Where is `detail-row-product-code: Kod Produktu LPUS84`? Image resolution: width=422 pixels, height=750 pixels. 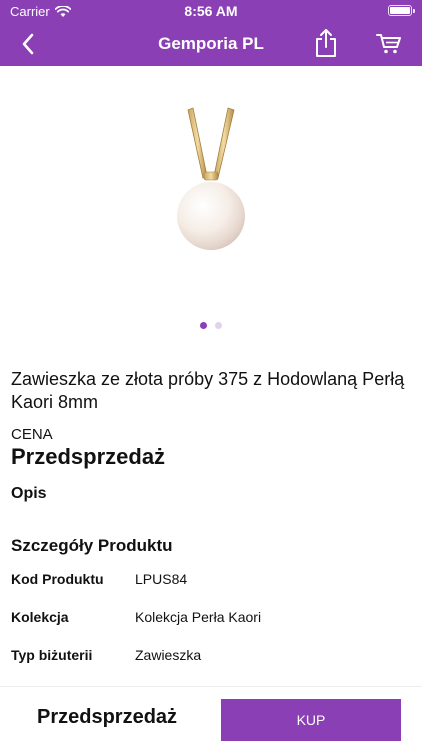 detail-row-product-code: Kod Produktu LPUS84 is located at coordinates (211, 582).